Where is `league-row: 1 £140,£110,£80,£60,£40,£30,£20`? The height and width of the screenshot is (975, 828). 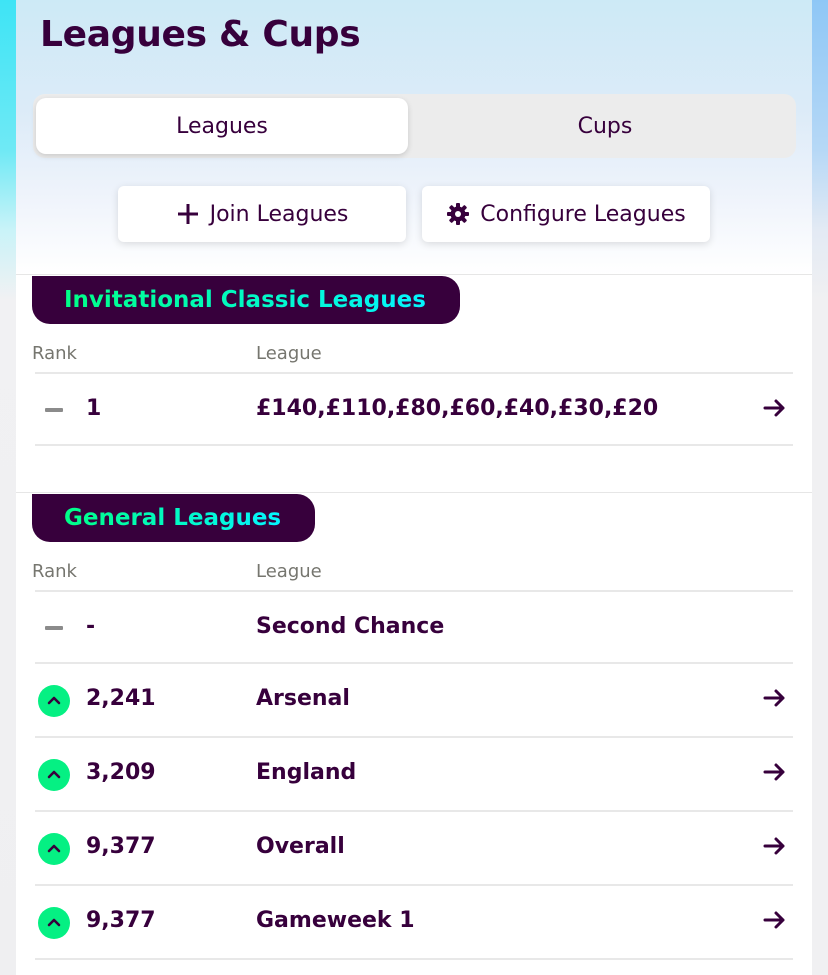 league-row: 1 £140,£110,£80,£60,£40,£30,£20 is located at coordinates (414, 409).